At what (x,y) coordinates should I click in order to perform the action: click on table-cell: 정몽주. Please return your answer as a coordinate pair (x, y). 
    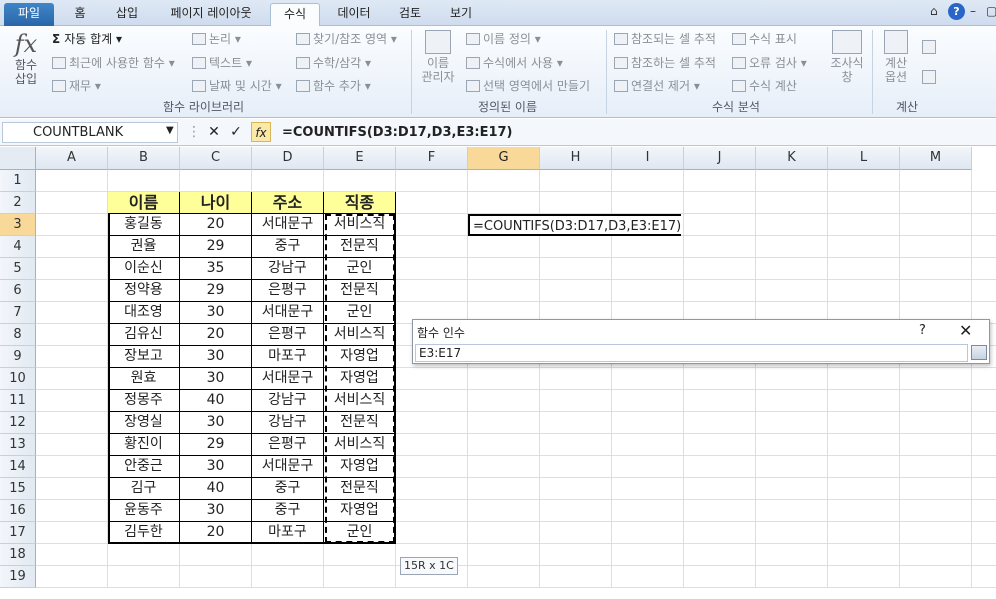
    Looking at the image, I should click on (144, 401).